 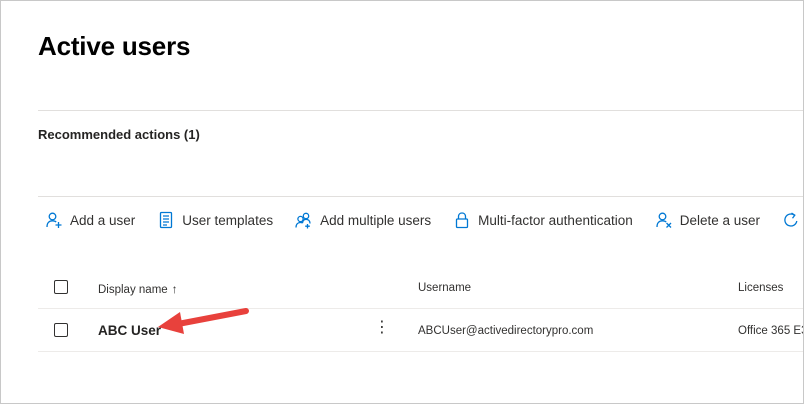 What do you see at coordinates (129, 330) in the screenshot?
I see `user-display-name-link: ABC User` at bounding box center [129, 330].